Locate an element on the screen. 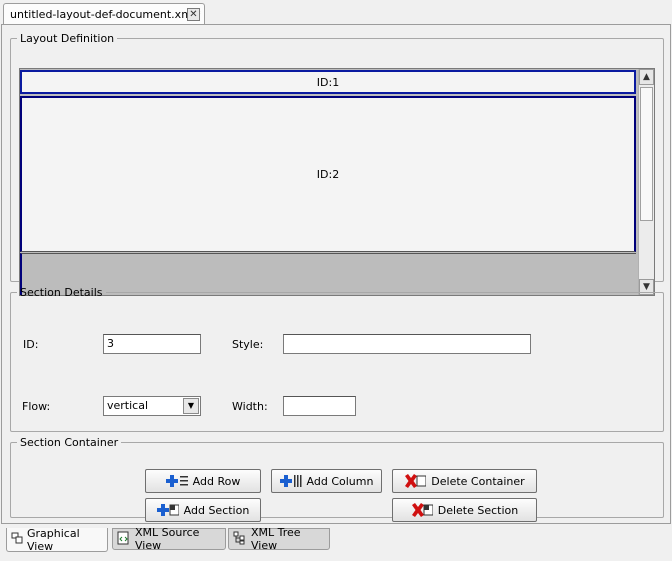 The height and width of the screenshot is (561, 672). tab-xml-source-view-label: XML Source View is located at coordinates (167, 539).